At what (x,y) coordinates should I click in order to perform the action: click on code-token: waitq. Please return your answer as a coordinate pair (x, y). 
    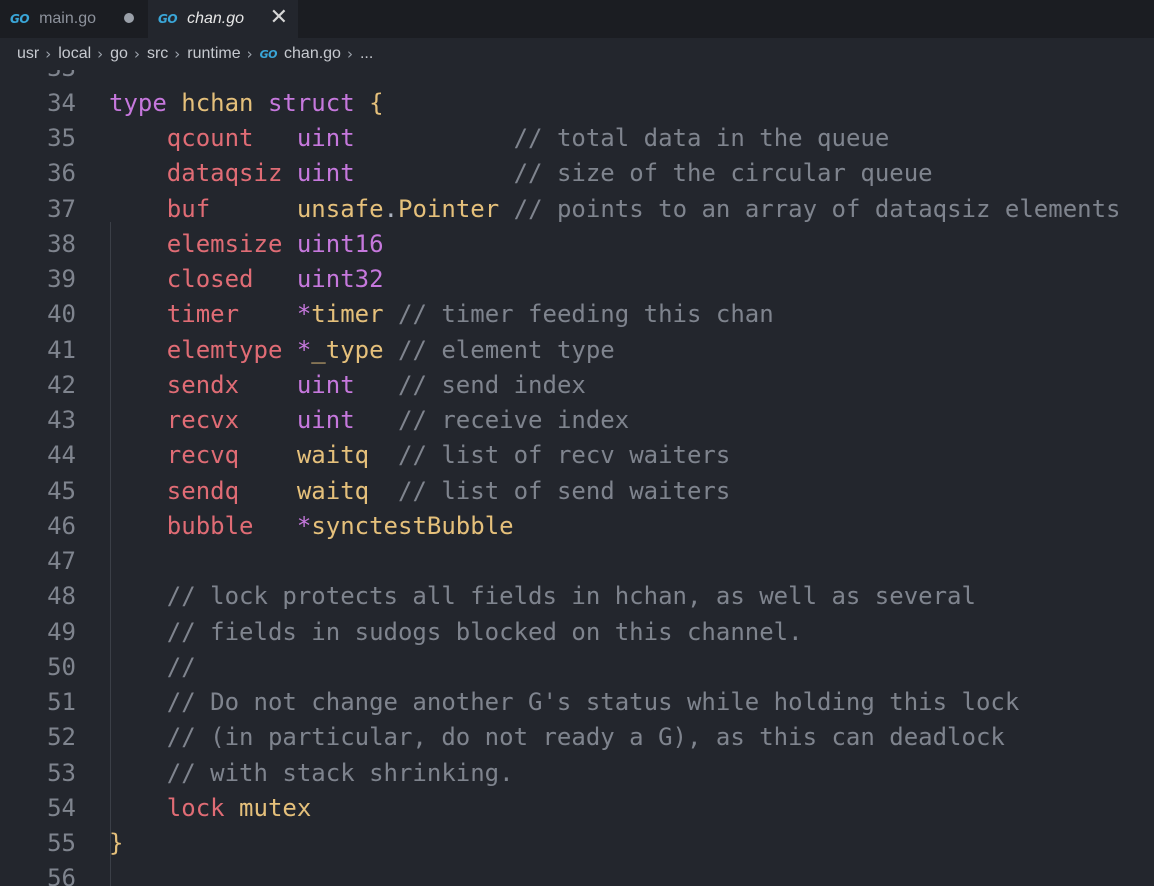
    Looking at the image, I should click on (333, 490).